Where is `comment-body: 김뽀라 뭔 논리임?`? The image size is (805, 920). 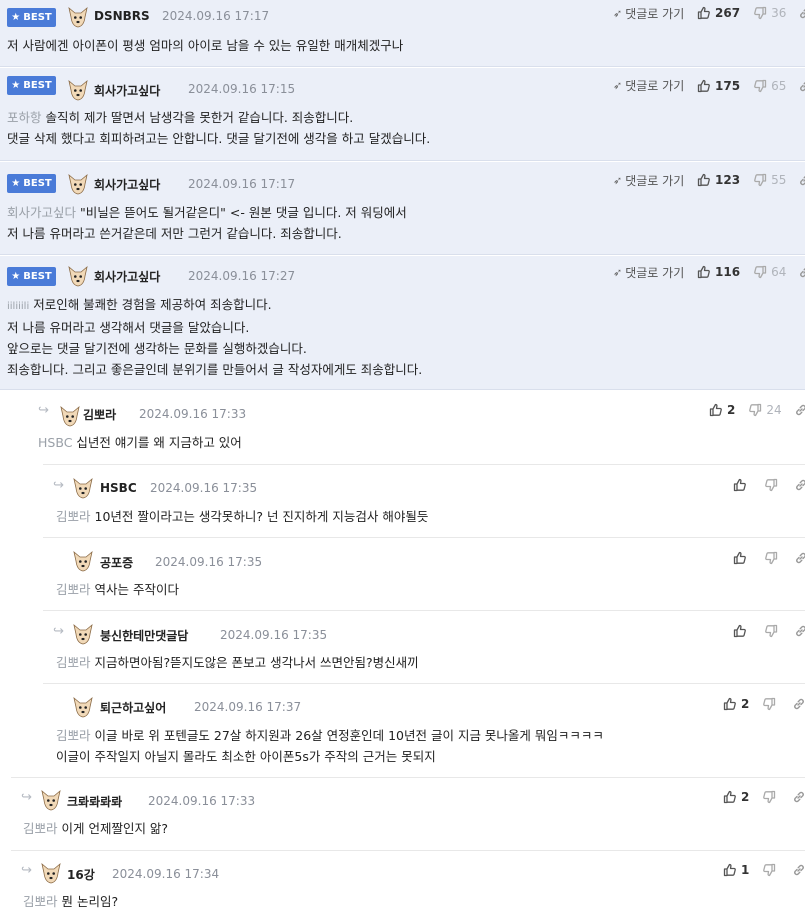
comment-body: 김뽀라 뭔 논리임? is located at coordinates (70, 901).